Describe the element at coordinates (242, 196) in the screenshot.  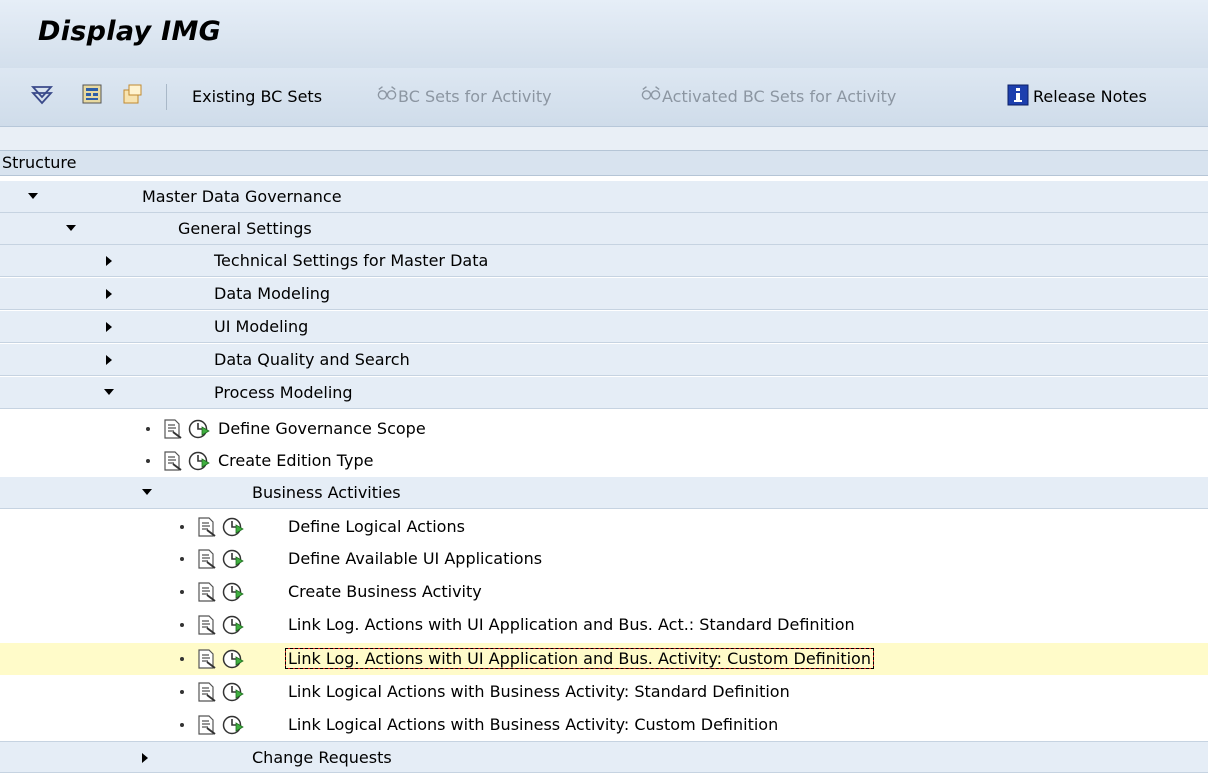
I see `tree-node-label: Master Data Governance` at that location.